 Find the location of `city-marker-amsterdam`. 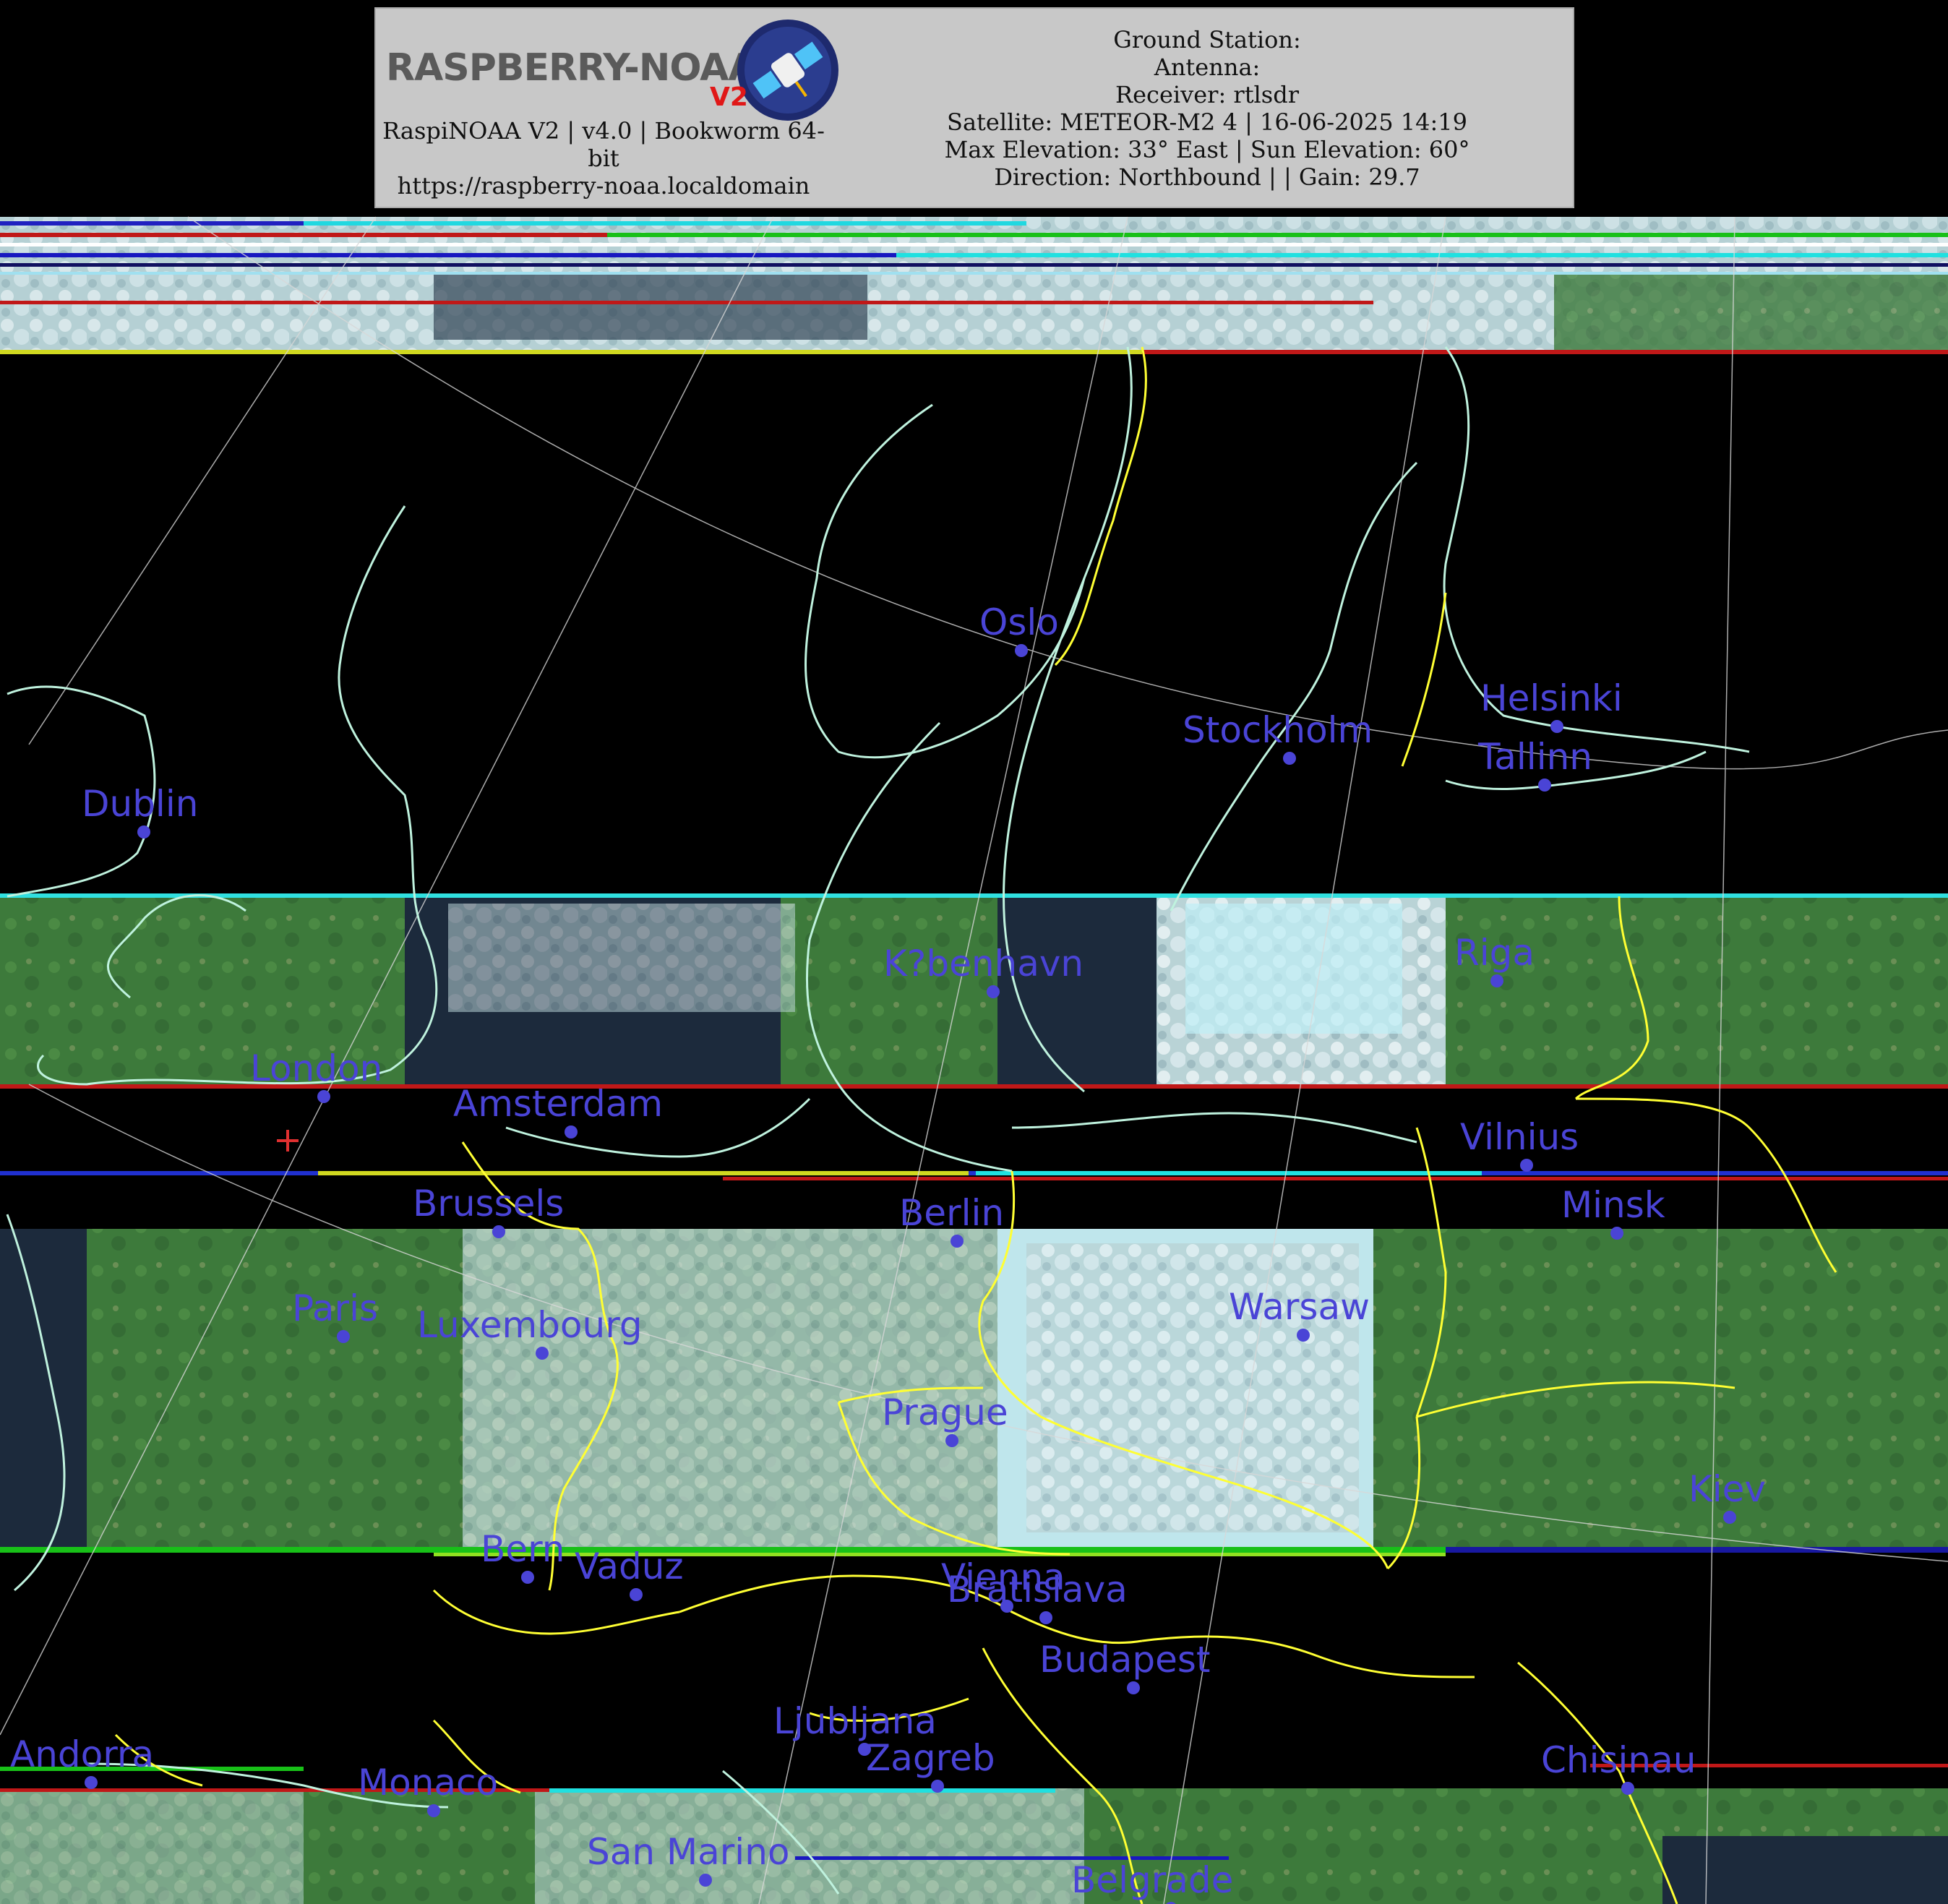

city-marker-amsterdam is located at coordinates (571, 1131).